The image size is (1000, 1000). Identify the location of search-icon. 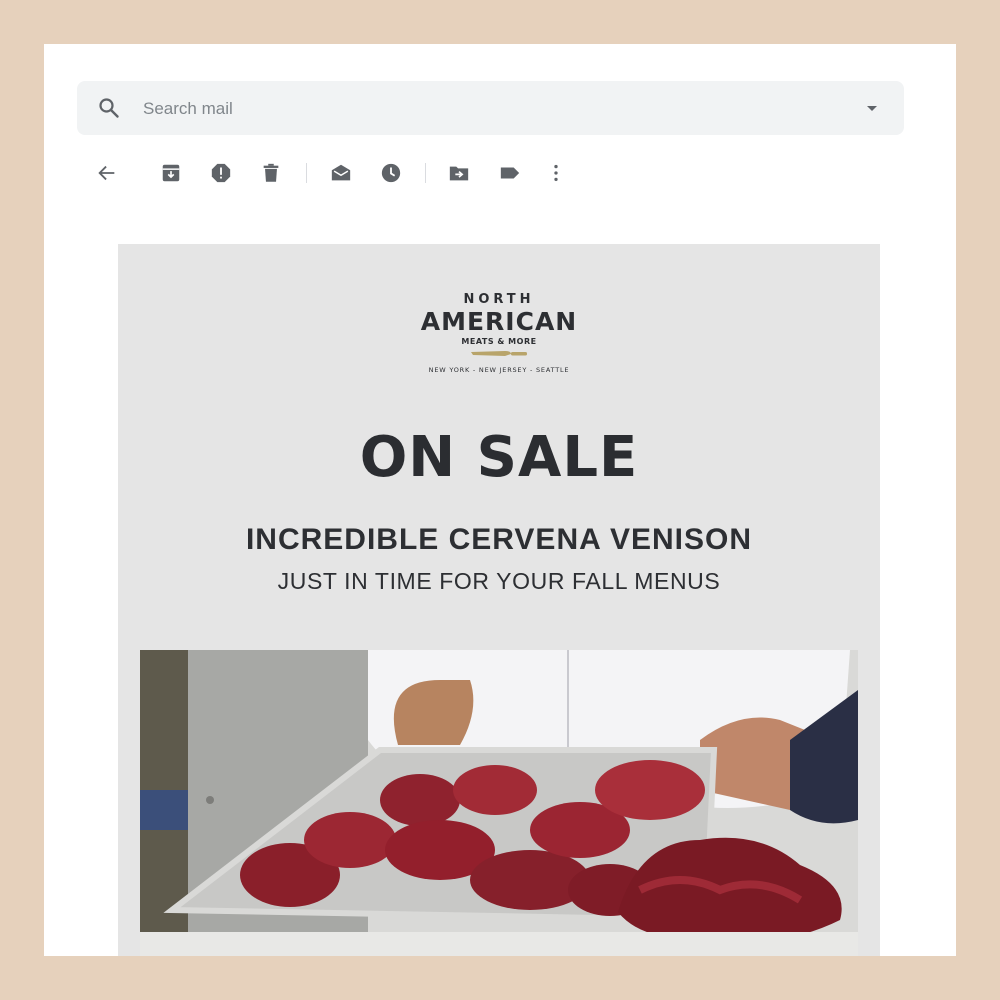
(109, 108).